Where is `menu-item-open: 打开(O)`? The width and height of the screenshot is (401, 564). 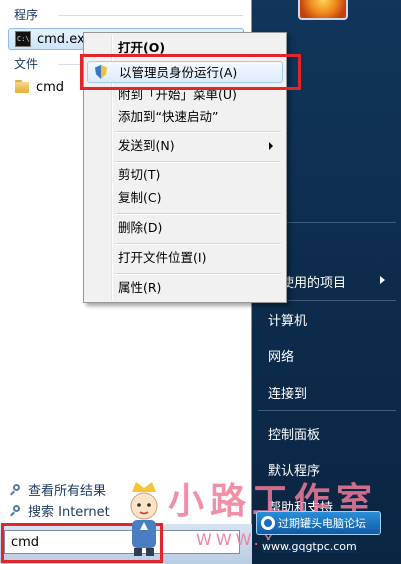
menu-item-open: 打开(O) is located at coordinates (185, 48).